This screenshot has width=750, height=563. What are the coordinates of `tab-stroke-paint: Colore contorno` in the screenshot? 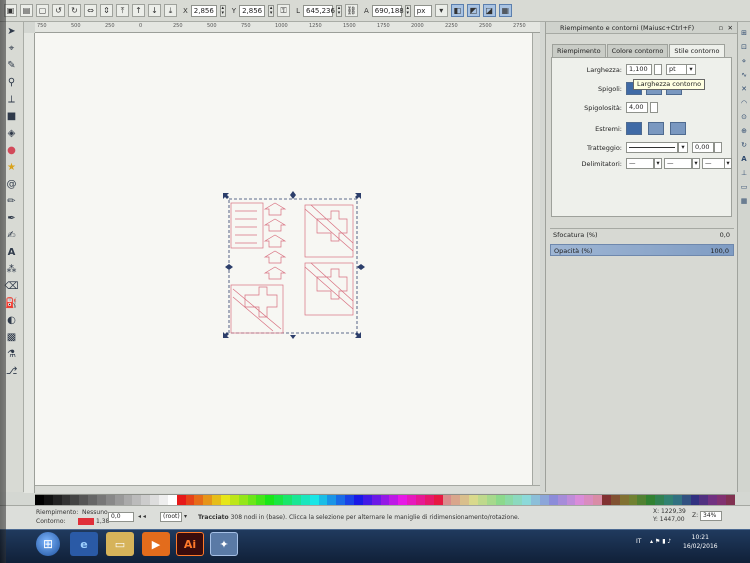 It's located at (637, 50).